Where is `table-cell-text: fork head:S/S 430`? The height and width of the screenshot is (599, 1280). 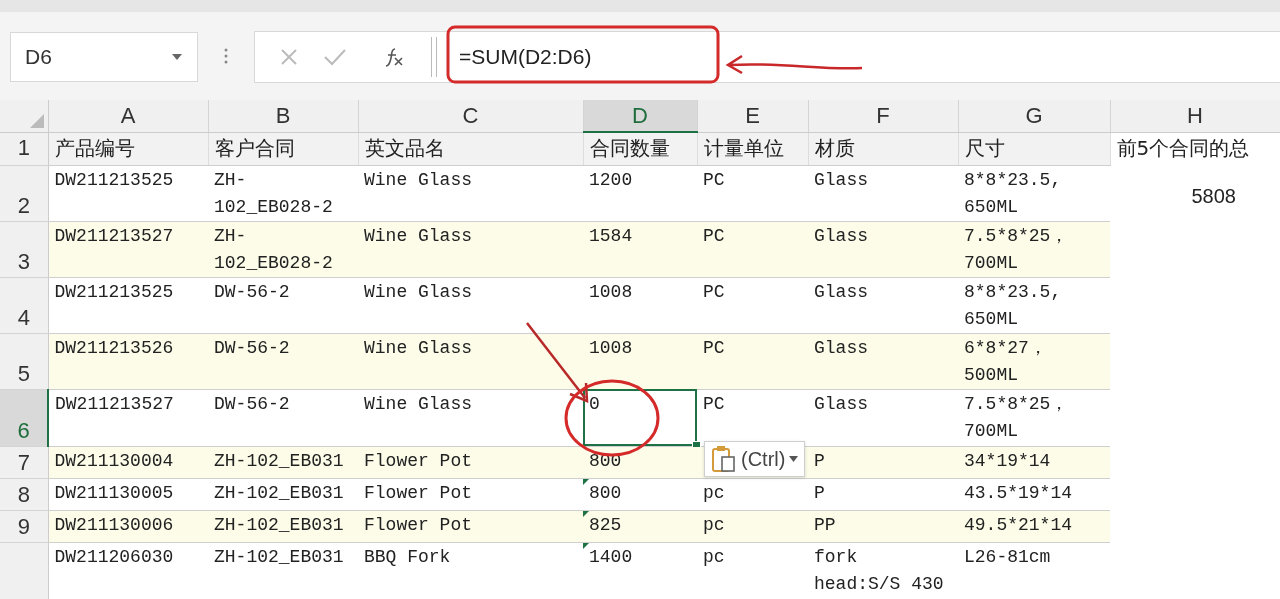
table-cell-text: fork head:S/S 430 is located at coordinates (879, 570).